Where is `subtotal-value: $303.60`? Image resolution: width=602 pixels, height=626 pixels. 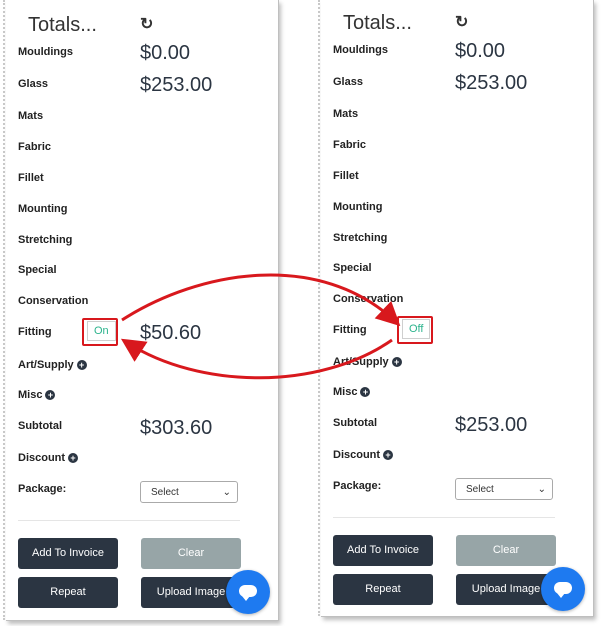 subtotal-value: $303.60 is located at coordinates (176, 428).